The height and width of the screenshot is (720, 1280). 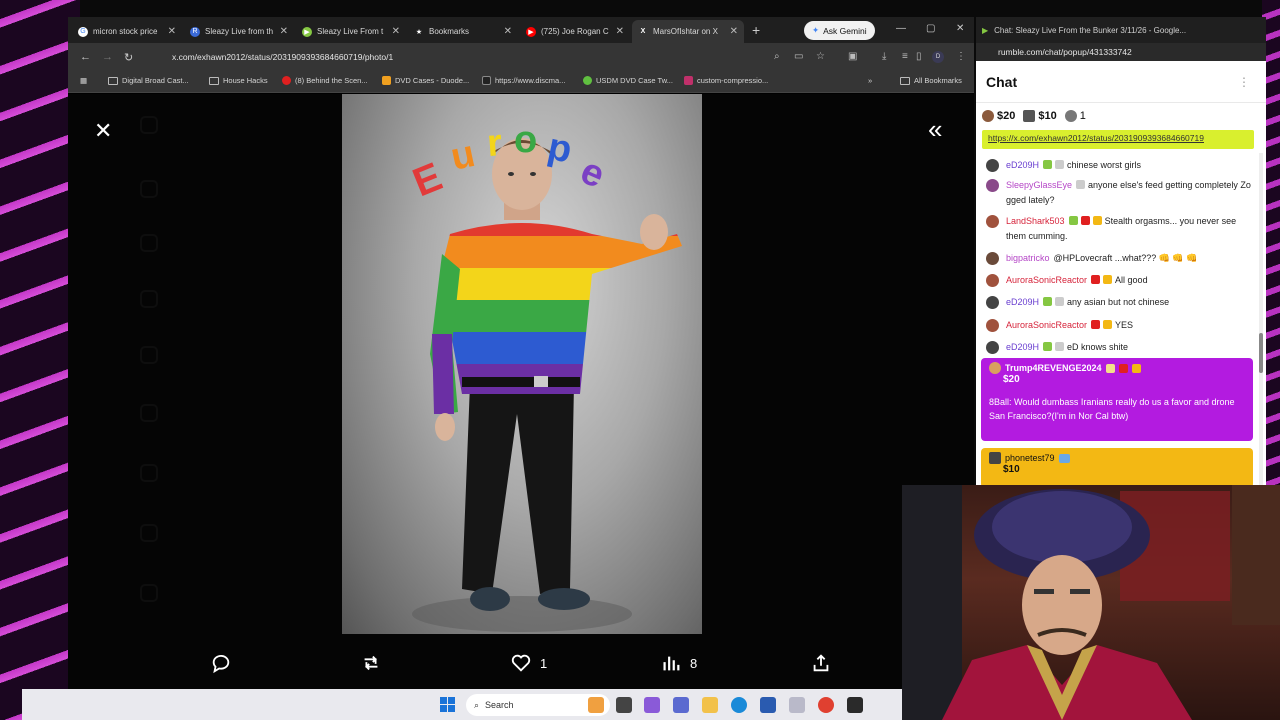 I want to click on rant-username: phonetest79, so click(x=1030, y=458).